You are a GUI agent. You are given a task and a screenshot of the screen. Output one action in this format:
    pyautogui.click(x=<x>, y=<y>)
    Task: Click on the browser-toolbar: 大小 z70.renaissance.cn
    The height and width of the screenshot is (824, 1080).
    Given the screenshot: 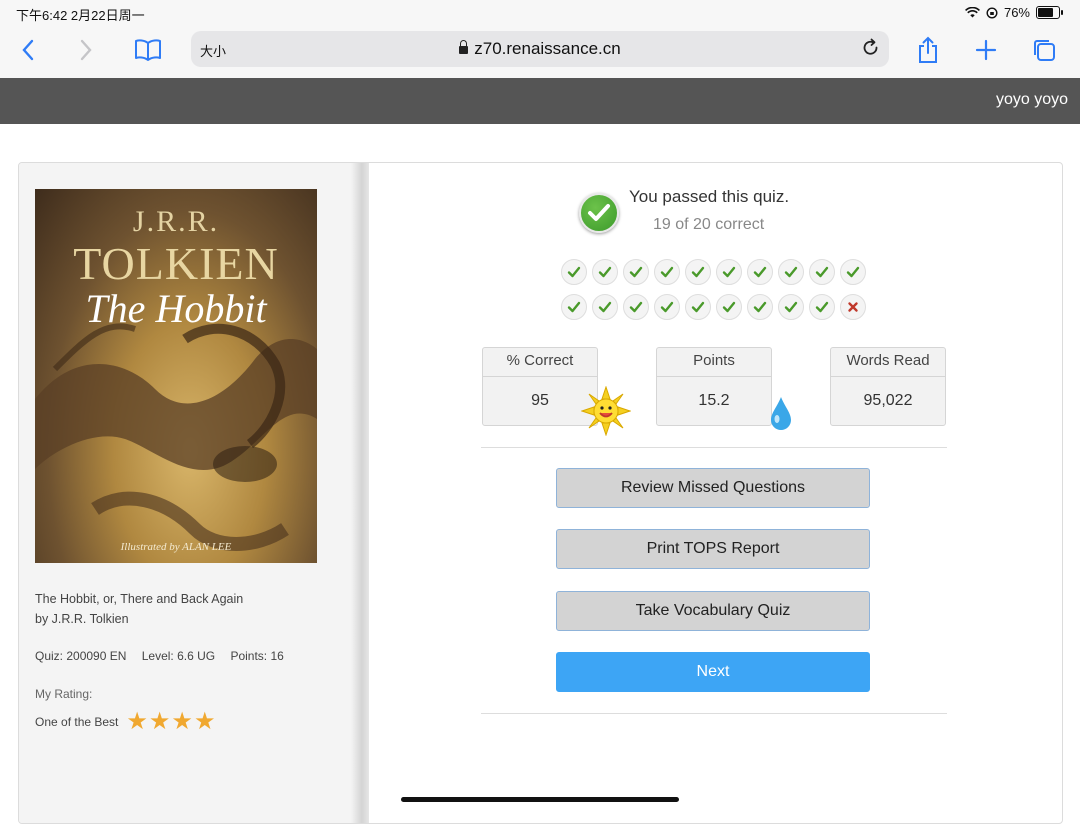 What is the action you would take?
    pyautogui.click(x=540, y=52)
    